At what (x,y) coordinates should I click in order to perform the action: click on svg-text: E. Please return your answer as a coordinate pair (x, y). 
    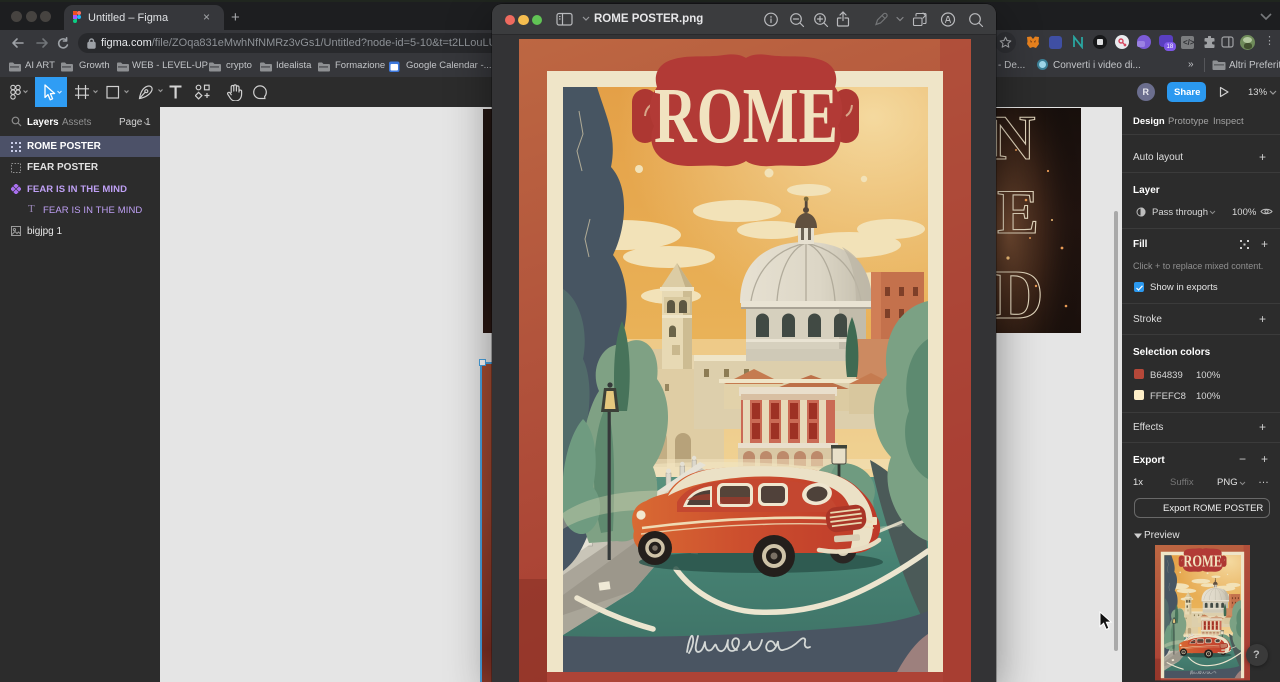
    Looking at the image, I should click on (1018, 212).